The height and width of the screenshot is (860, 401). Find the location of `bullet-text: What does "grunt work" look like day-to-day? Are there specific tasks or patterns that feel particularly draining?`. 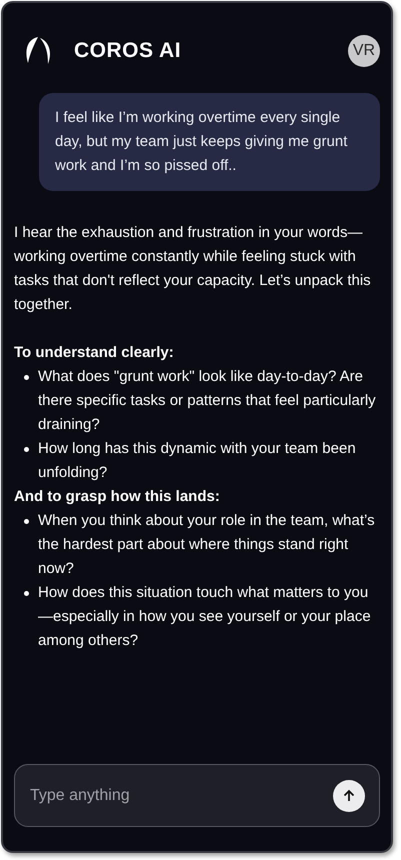

bullet-text: What does "grunt work" look like day-to-day? Are there specific tasks or patterns that feel particularly draining? is located at coordinates (207, 401).